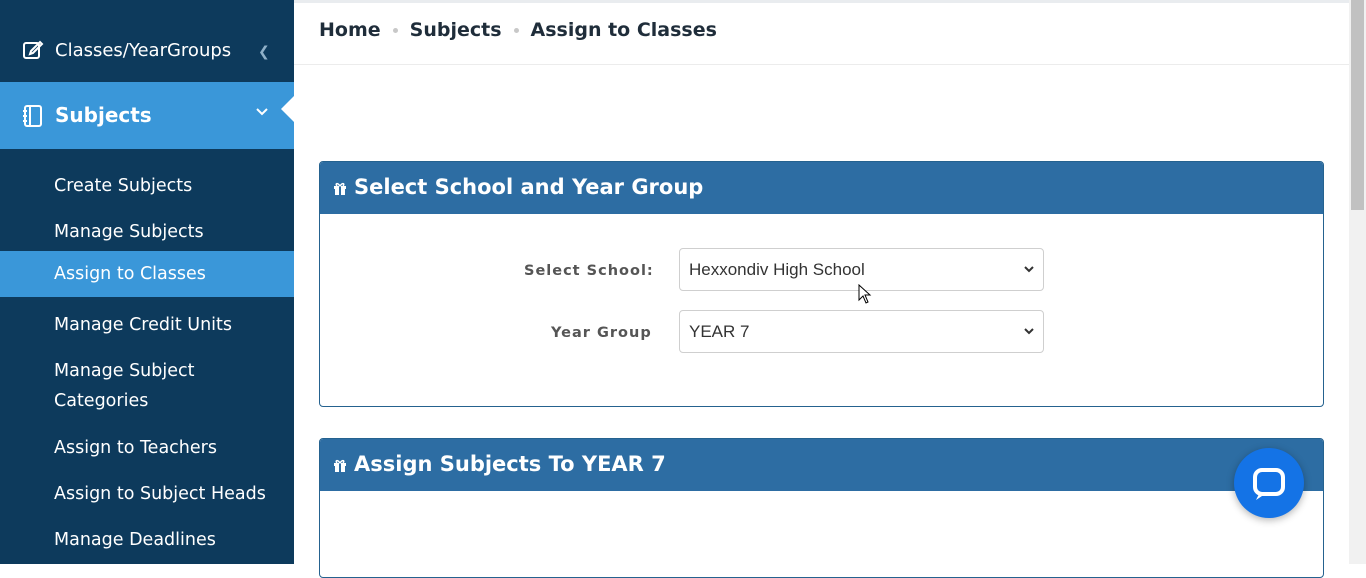 This screenshot has height=578, width=1366. Describe the element at coordinates (103, 115) in the screenshot. I see `sidebar-item-label: Subjects` at that location.